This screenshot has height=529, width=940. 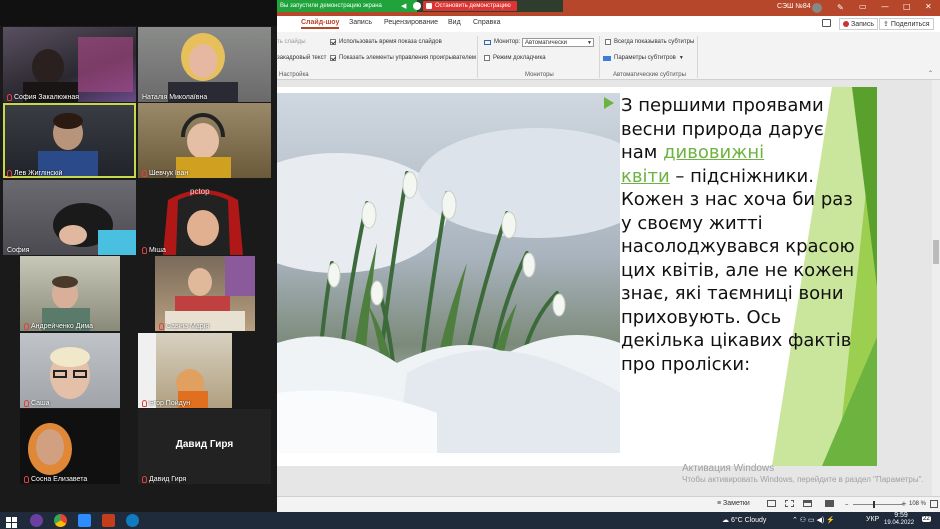 What do you see at coordinates (70, 293) in the screenshot?
I see `video-tile: Андрейченко Дима` at bounding box center [70, 293].